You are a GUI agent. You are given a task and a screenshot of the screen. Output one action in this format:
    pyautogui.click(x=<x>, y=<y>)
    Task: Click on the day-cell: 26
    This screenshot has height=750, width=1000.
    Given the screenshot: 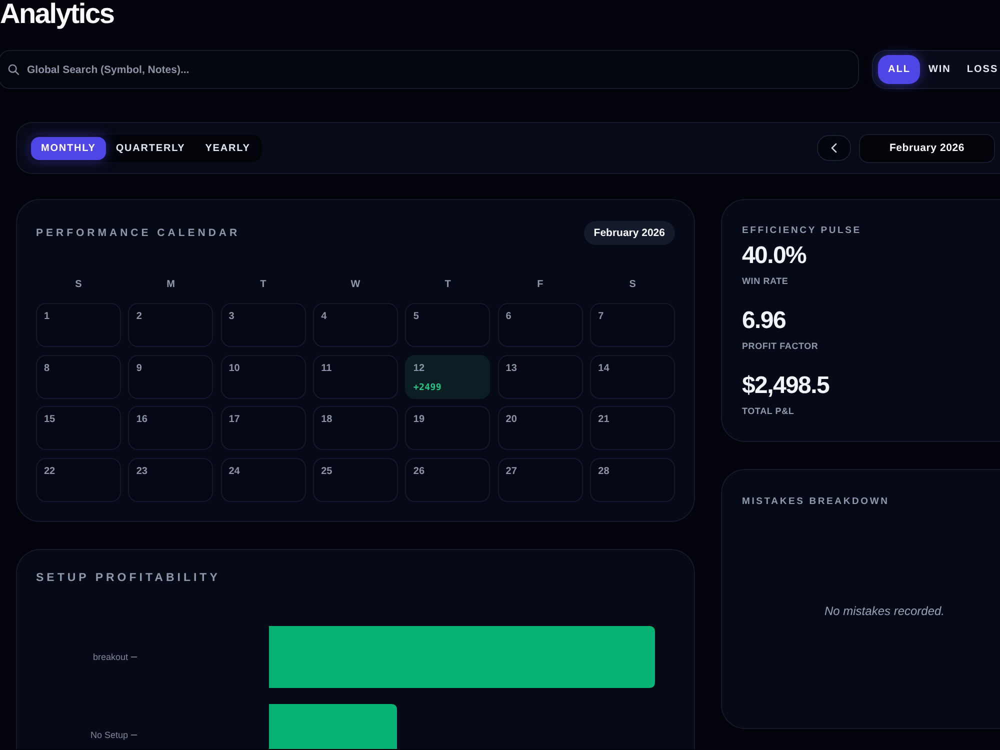 What is the action you would take?
    pyautogui.click(x=447, y=480)
    